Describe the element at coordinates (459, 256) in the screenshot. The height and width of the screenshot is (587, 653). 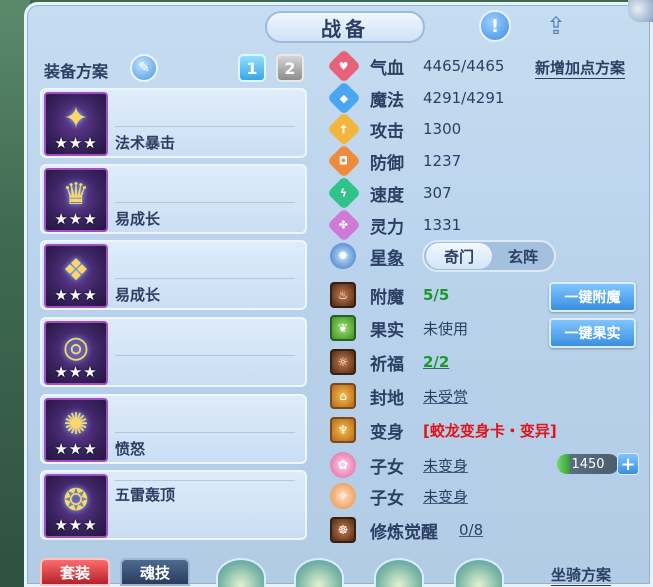
I see `toggle-option-qimen: 奇门` at that location.